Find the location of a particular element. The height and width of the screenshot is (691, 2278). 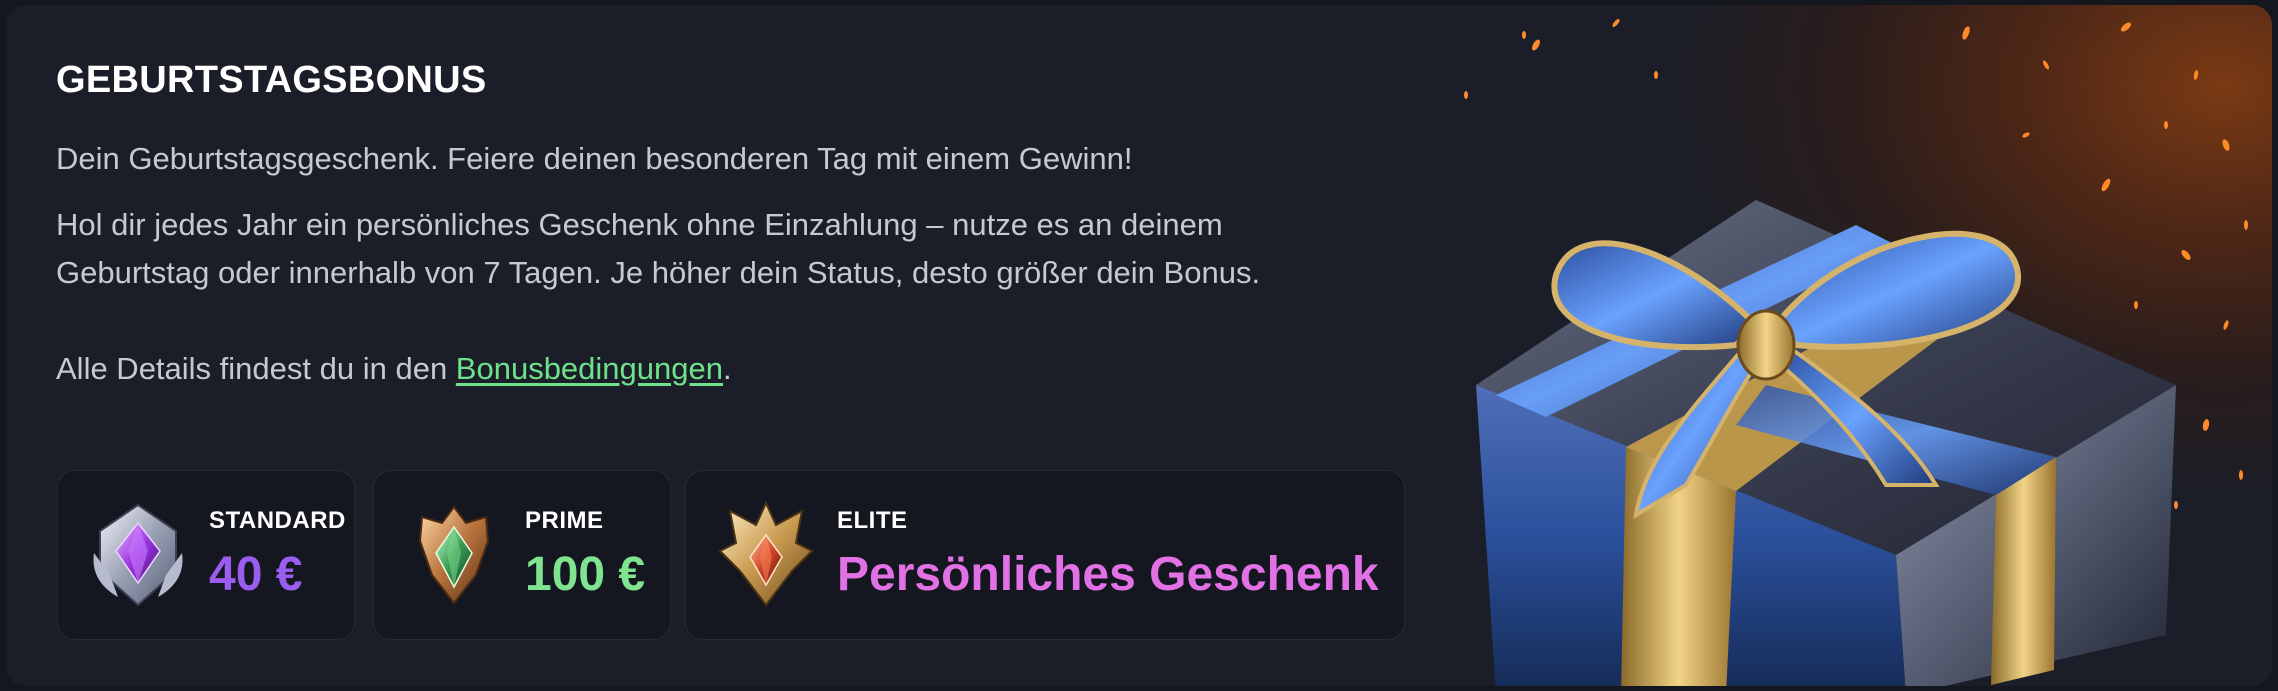

tier-value: Persönliches Geschenk is located at coordinates (1108, 574).